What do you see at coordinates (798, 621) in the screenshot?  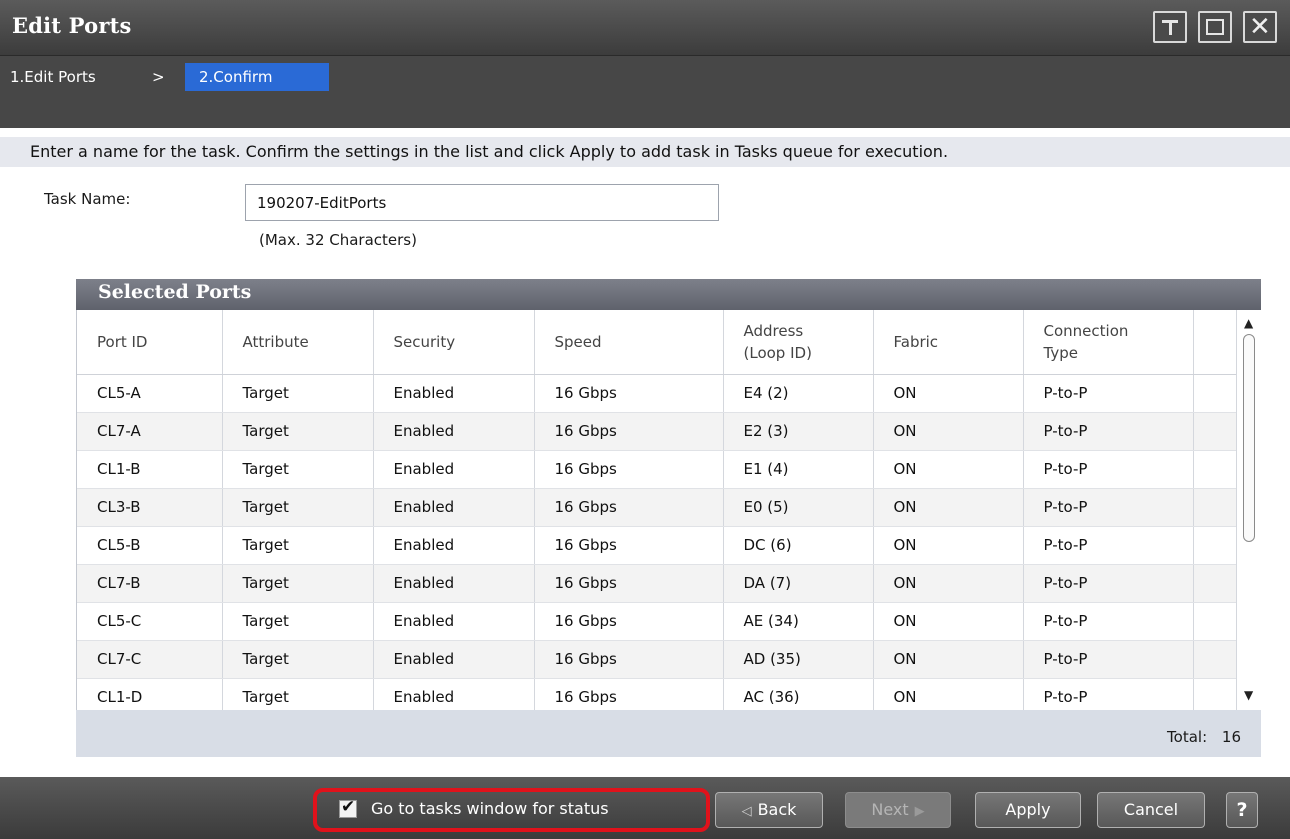 I see `table-cell: AE (34)` at bounding box center [798, 621].